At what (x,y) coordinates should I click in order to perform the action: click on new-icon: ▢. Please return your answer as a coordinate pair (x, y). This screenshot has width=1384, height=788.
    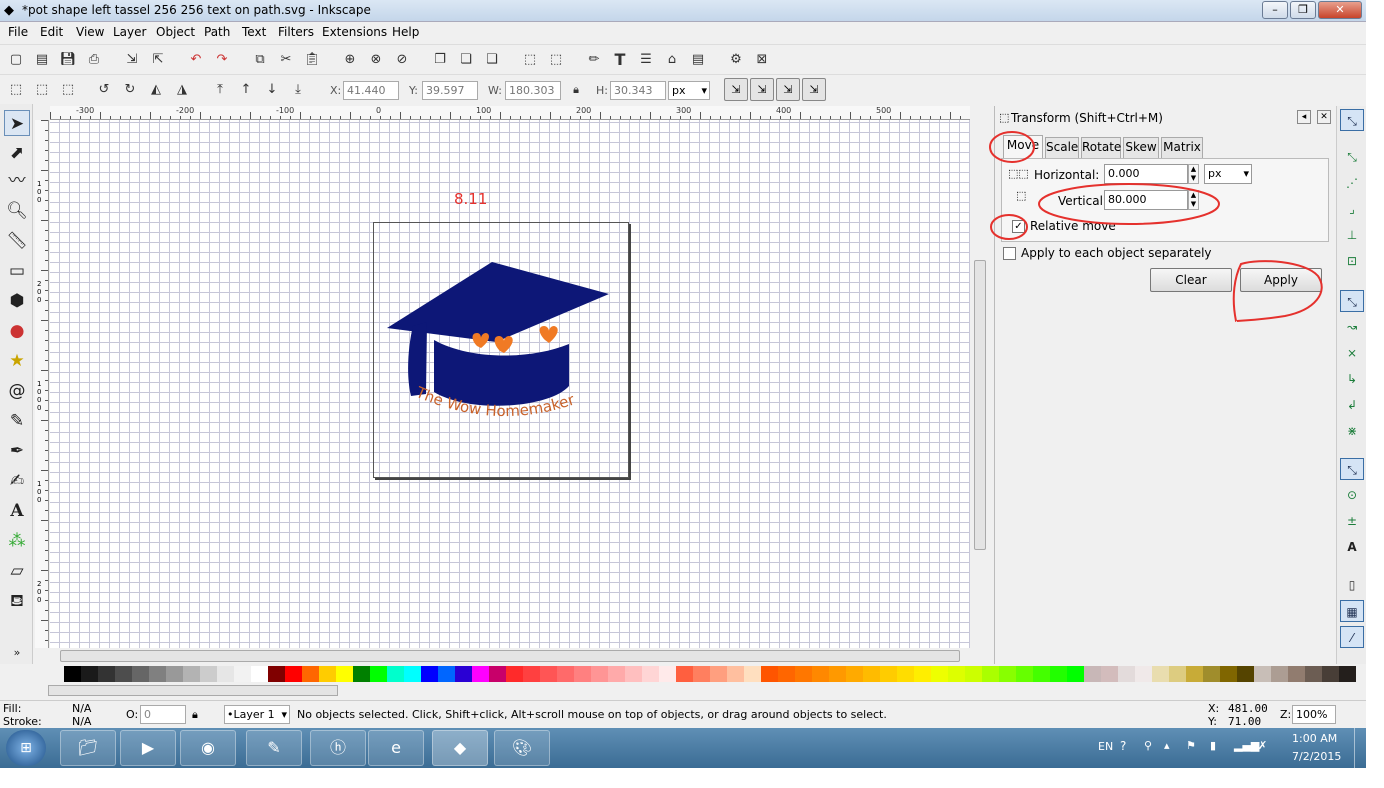
    Looking at the image, I should click on (16, 60).